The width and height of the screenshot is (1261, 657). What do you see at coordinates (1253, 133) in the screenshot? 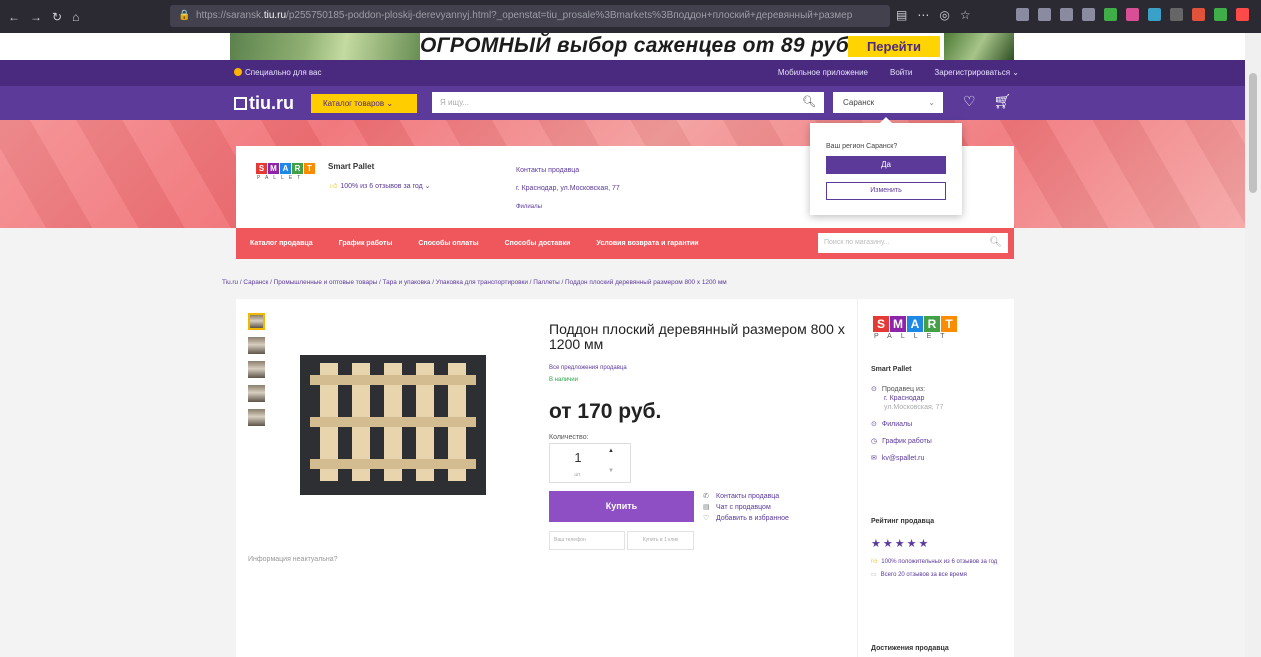
I see `scrollbar-thumb` at bounding box center [1253, 133].